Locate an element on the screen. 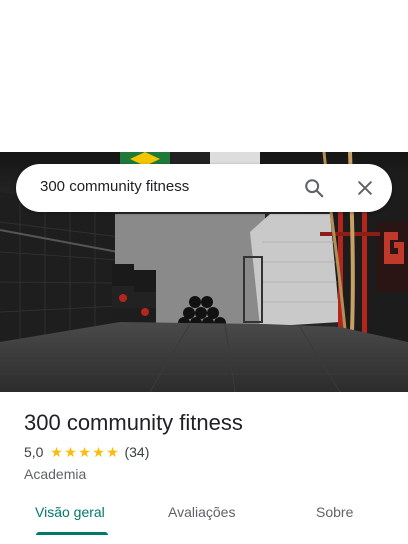  search-icon is located at coordinates (314, 188).